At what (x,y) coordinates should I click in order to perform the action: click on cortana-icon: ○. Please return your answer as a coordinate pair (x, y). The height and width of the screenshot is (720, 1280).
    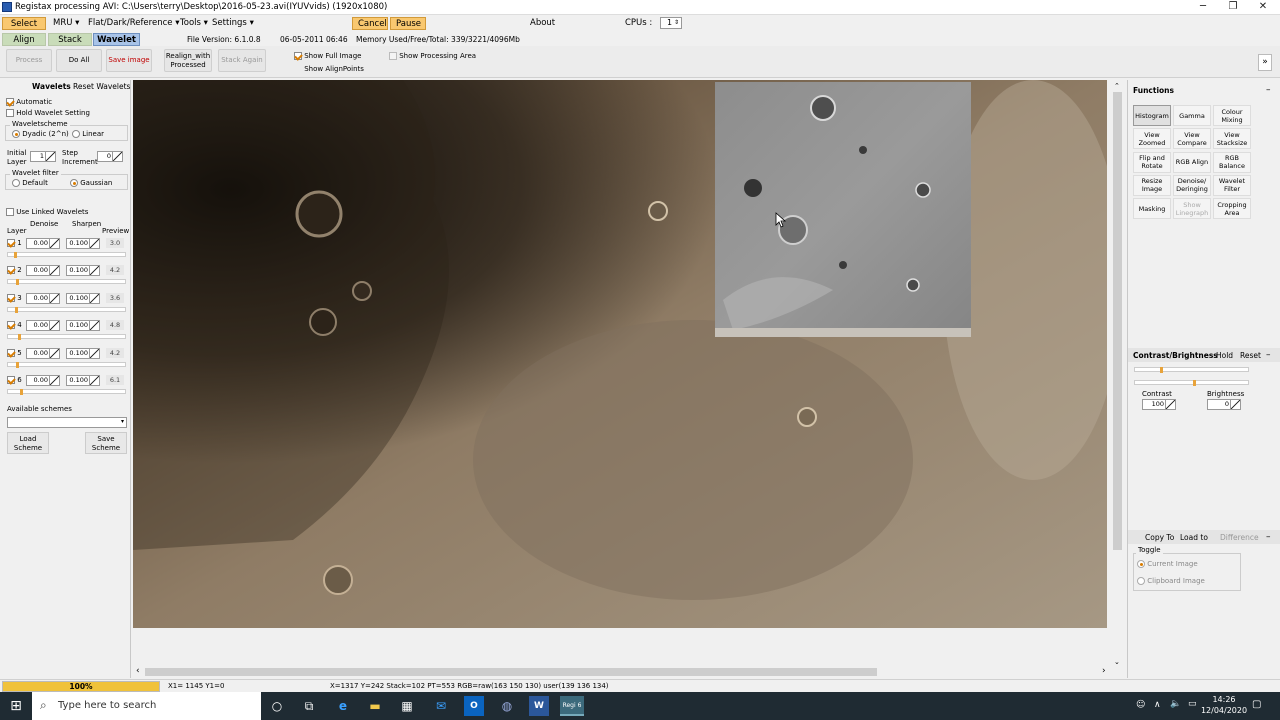
    Looking at the image, I should click on (277, 706).